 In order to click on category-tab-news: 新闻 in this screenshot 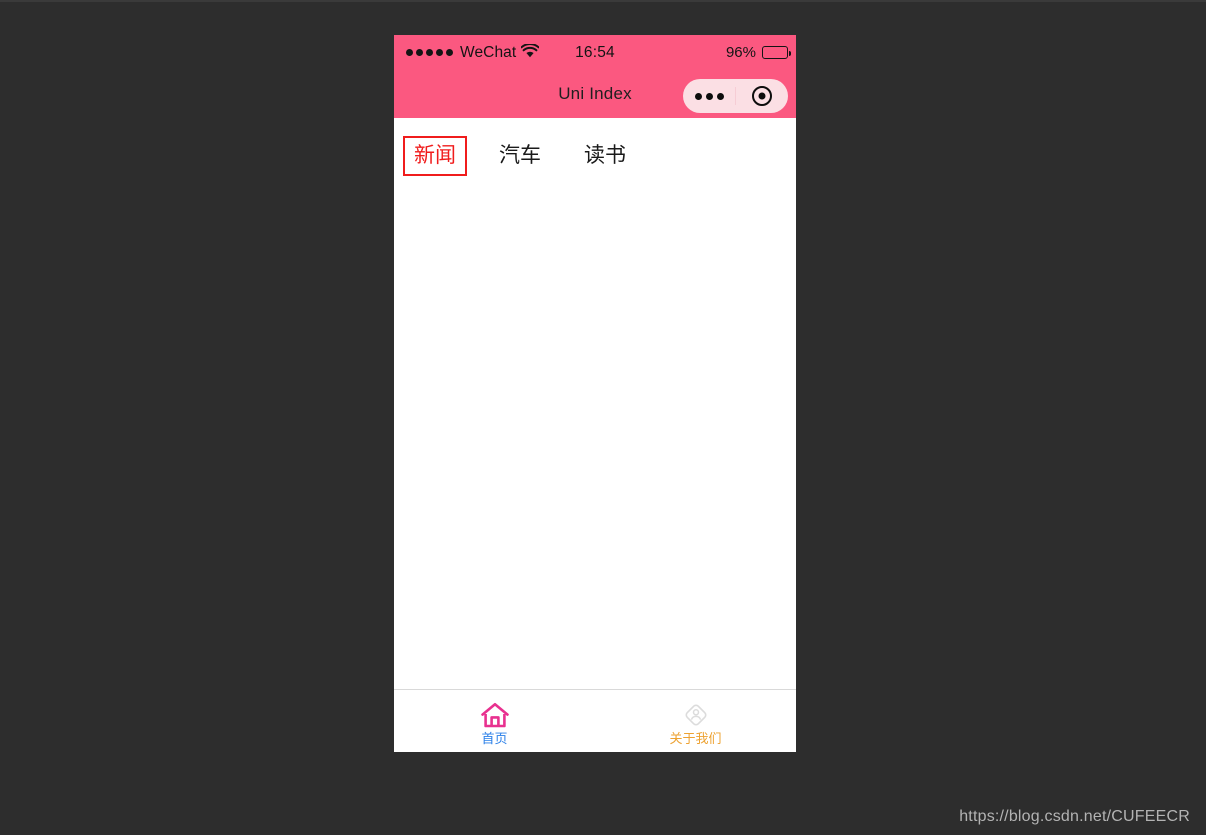, I will do `click(435, 156)`.